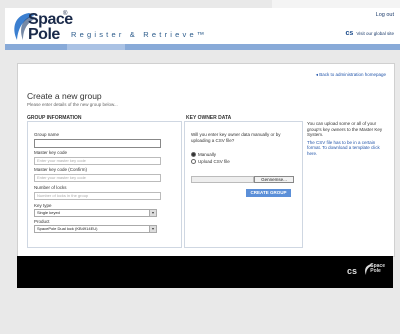 This screenshot has height=334, width=400. Describe the element at coordinates (97, 178) in the screenshot. I see `master-key-confirm-input: Enter your master key code` at that location.